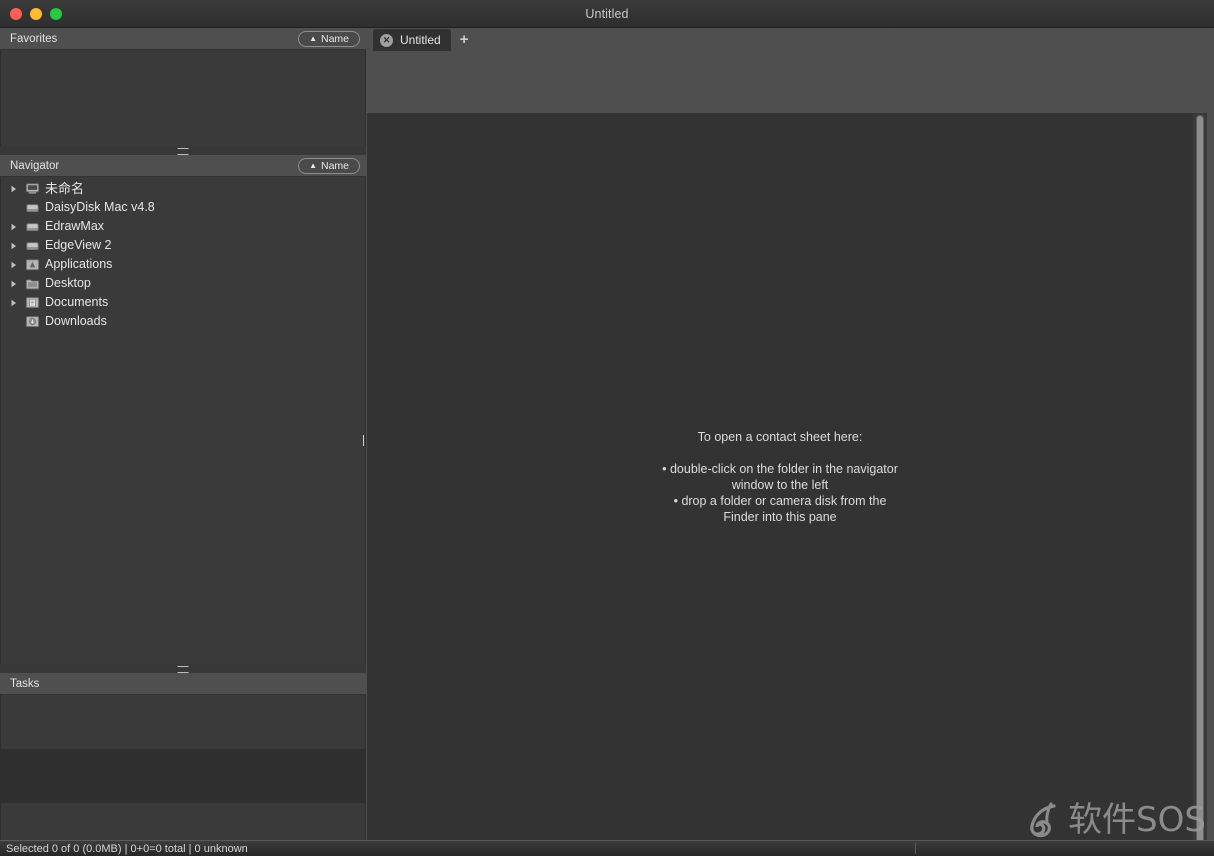  Describe the element at coordinates (76, 321) in the screenshot. I see `navigator-item-label: Downloads` at that location.